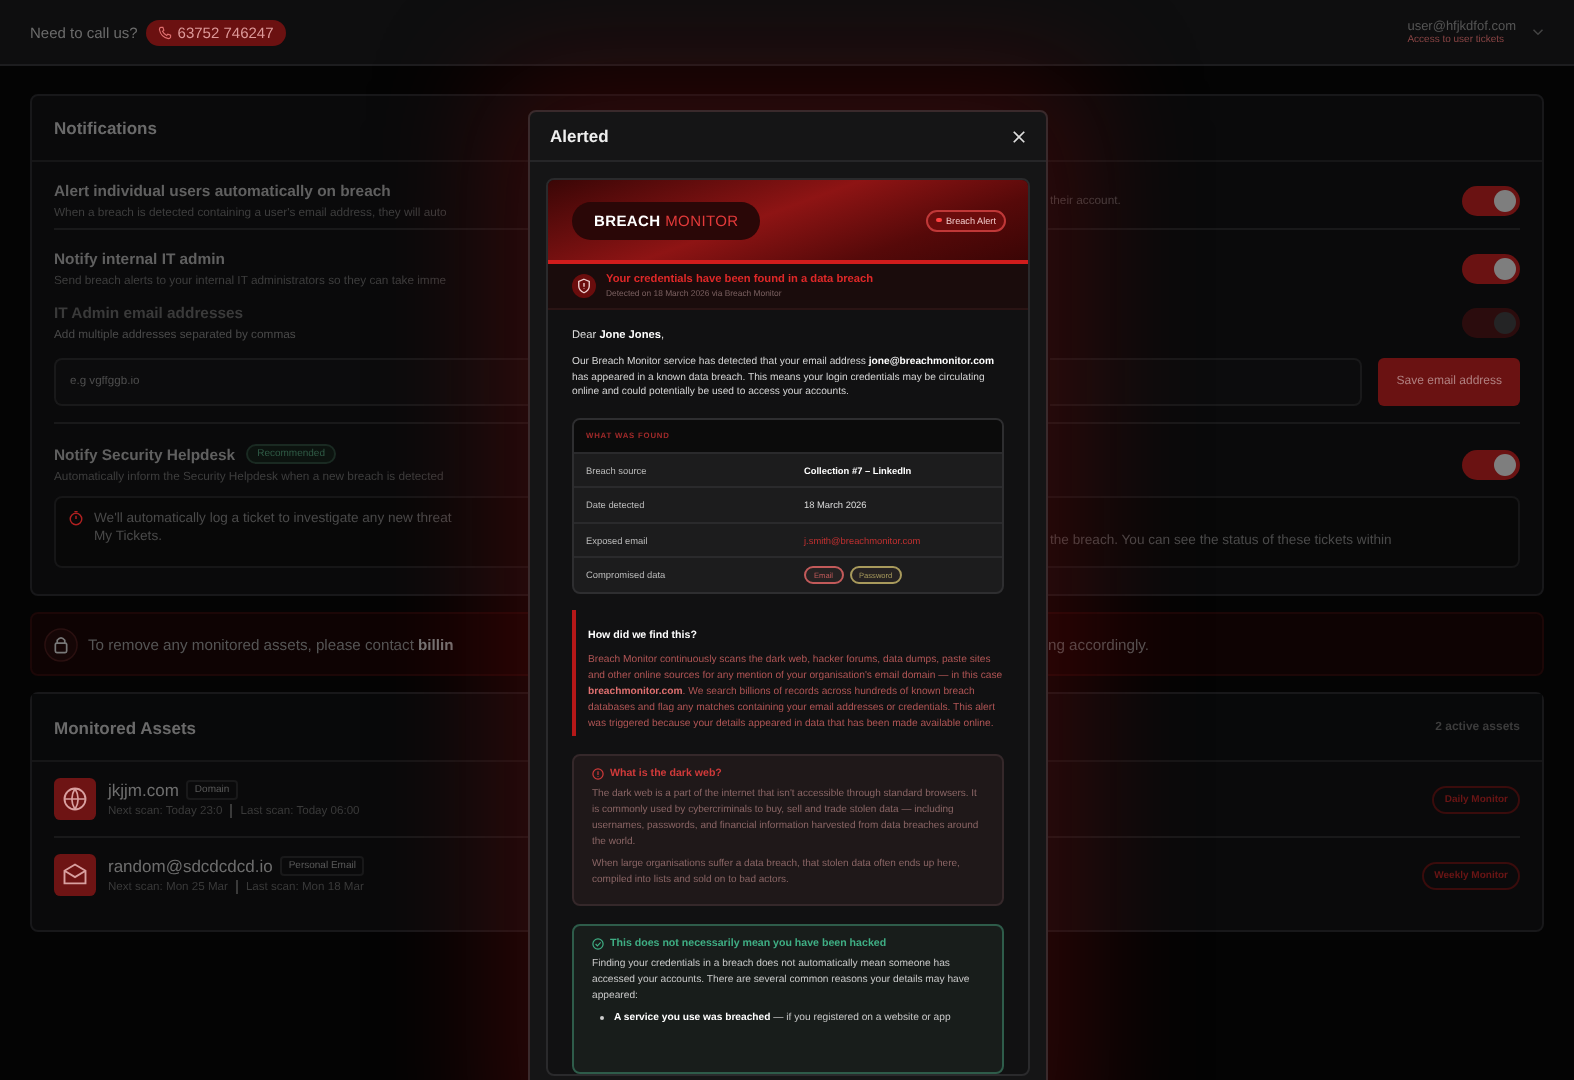  Describe the element at coordinates (598, 943) in the screenshot. I see `check-circle-icon` at that location.